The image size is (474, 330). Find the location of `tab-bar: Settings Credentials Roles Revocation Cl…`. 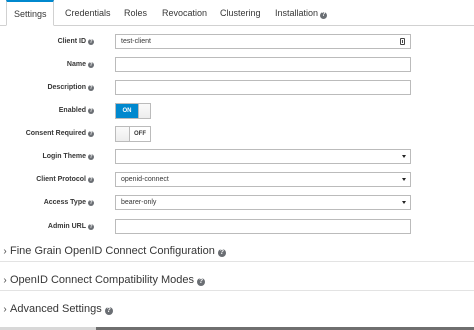

tab-bar: Settings Credentials Roles Revocation Cl… is located at coordinates (237, 13).